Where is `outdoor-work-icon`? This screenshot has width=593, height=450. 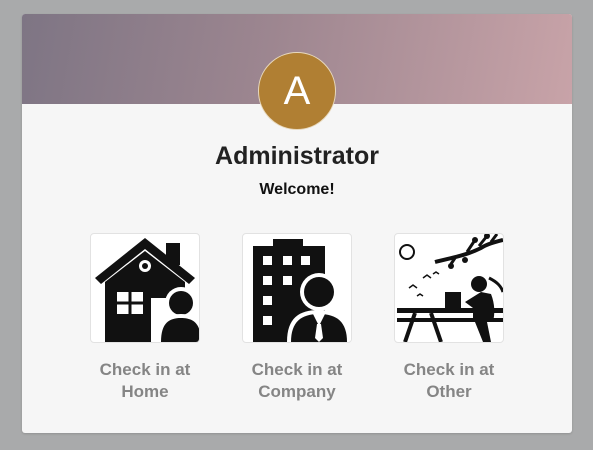
outdoor-work-icon is located at coordinates (450, 288).